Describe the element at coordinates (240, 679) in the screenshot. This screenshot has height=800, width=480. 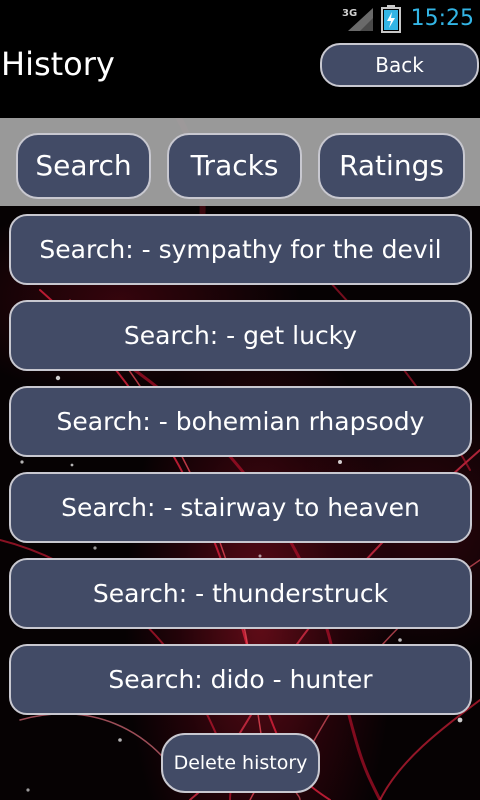
I see `history-item: Search: dido - hunter` at that location.